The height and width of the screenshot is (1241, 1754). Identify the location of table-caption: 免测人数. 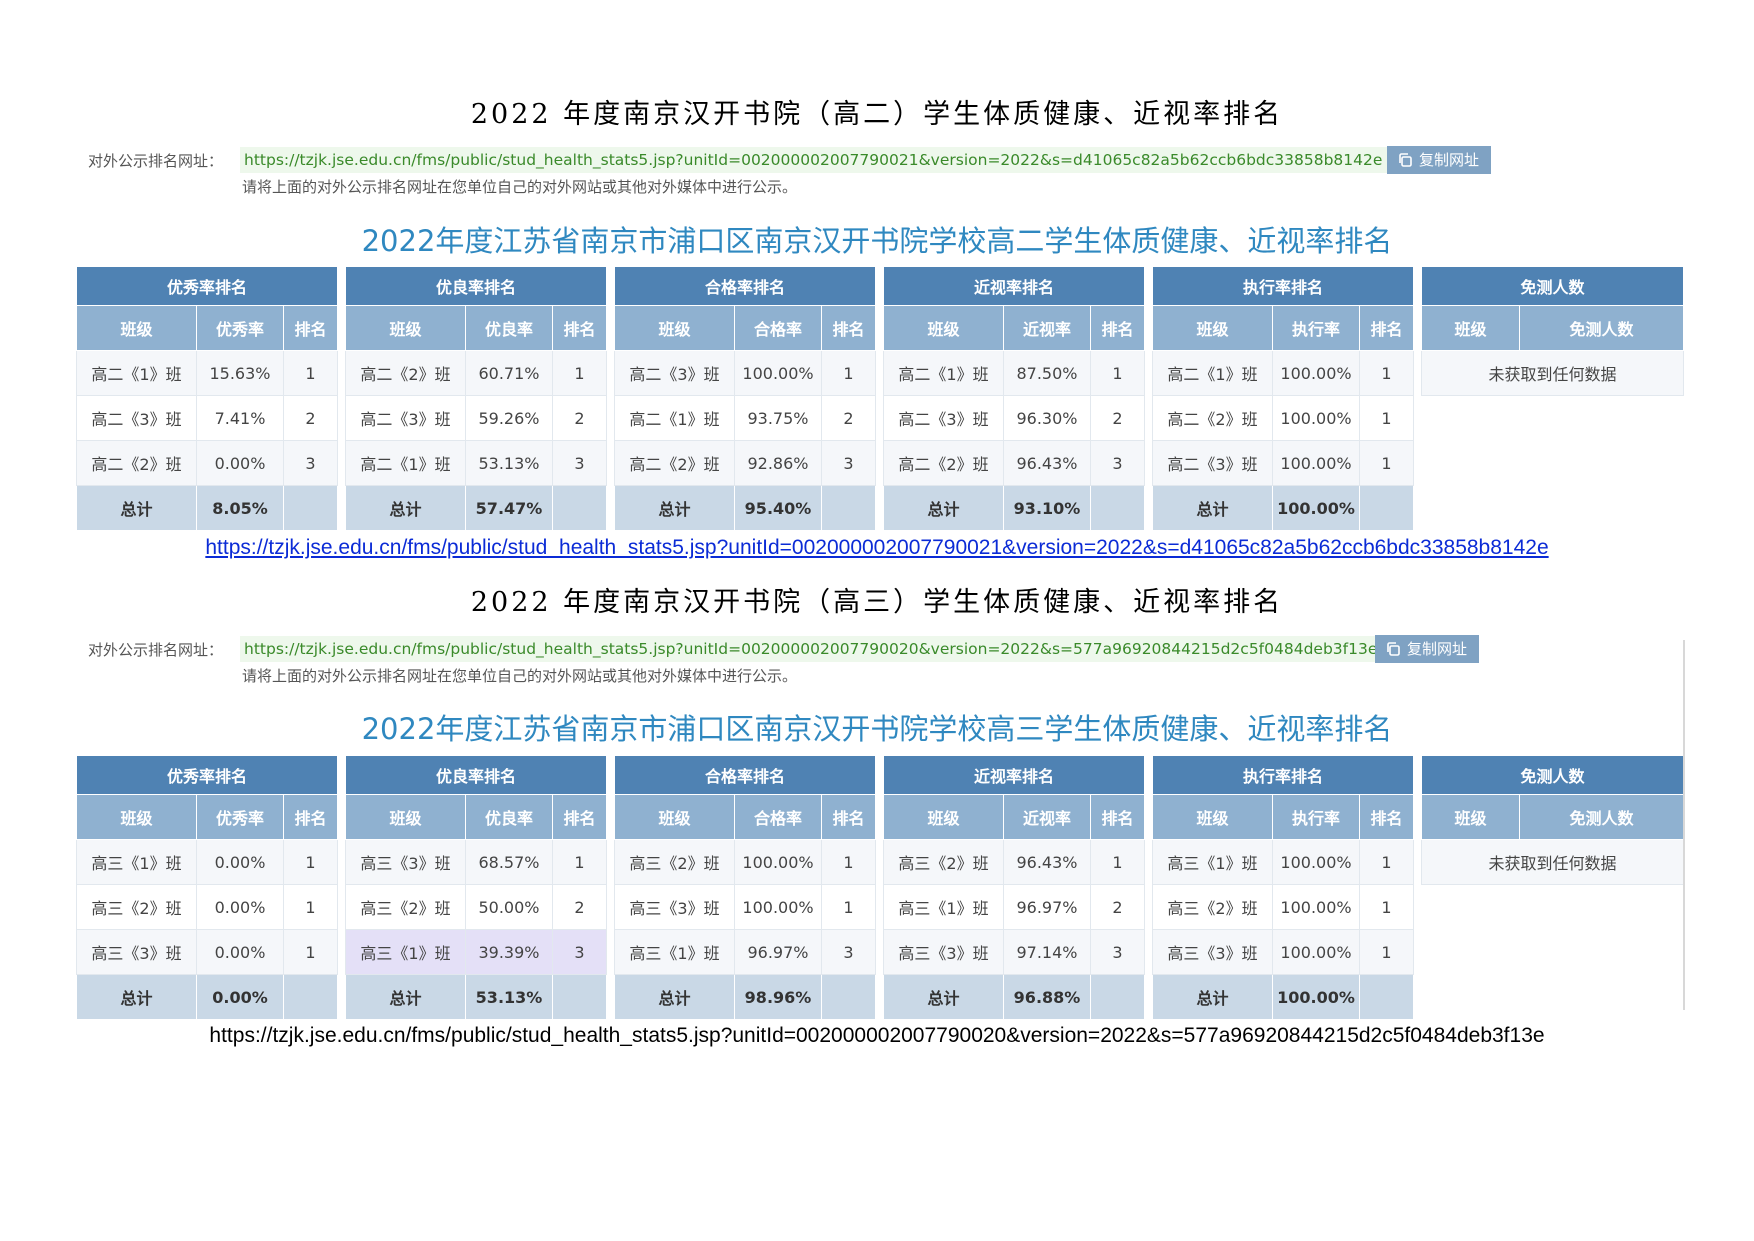
(1552, 286).